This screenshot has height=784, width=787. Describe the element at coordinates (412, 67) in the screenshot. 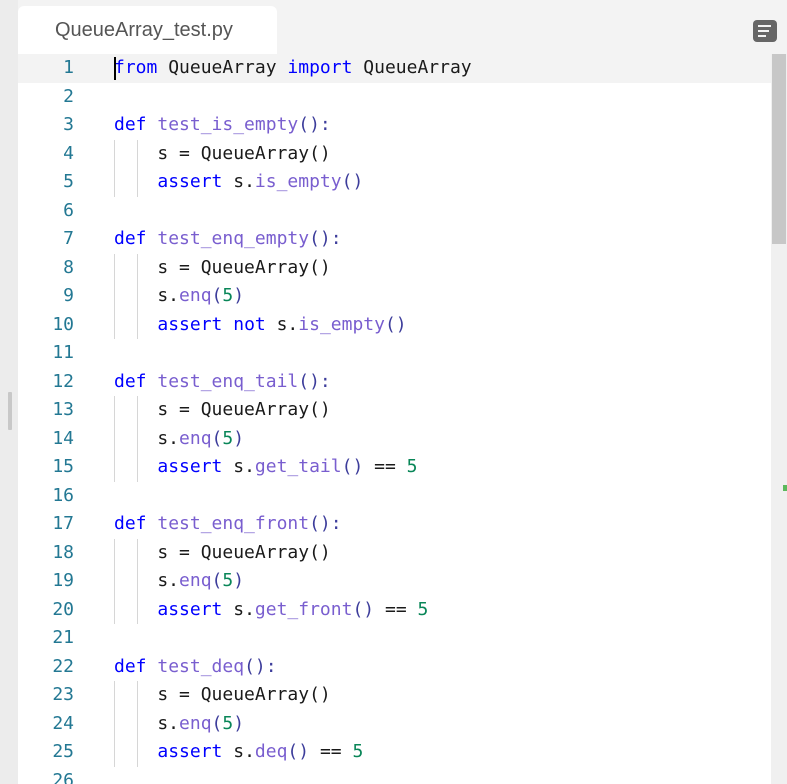

I see `code-token: QueueArray` at that location.